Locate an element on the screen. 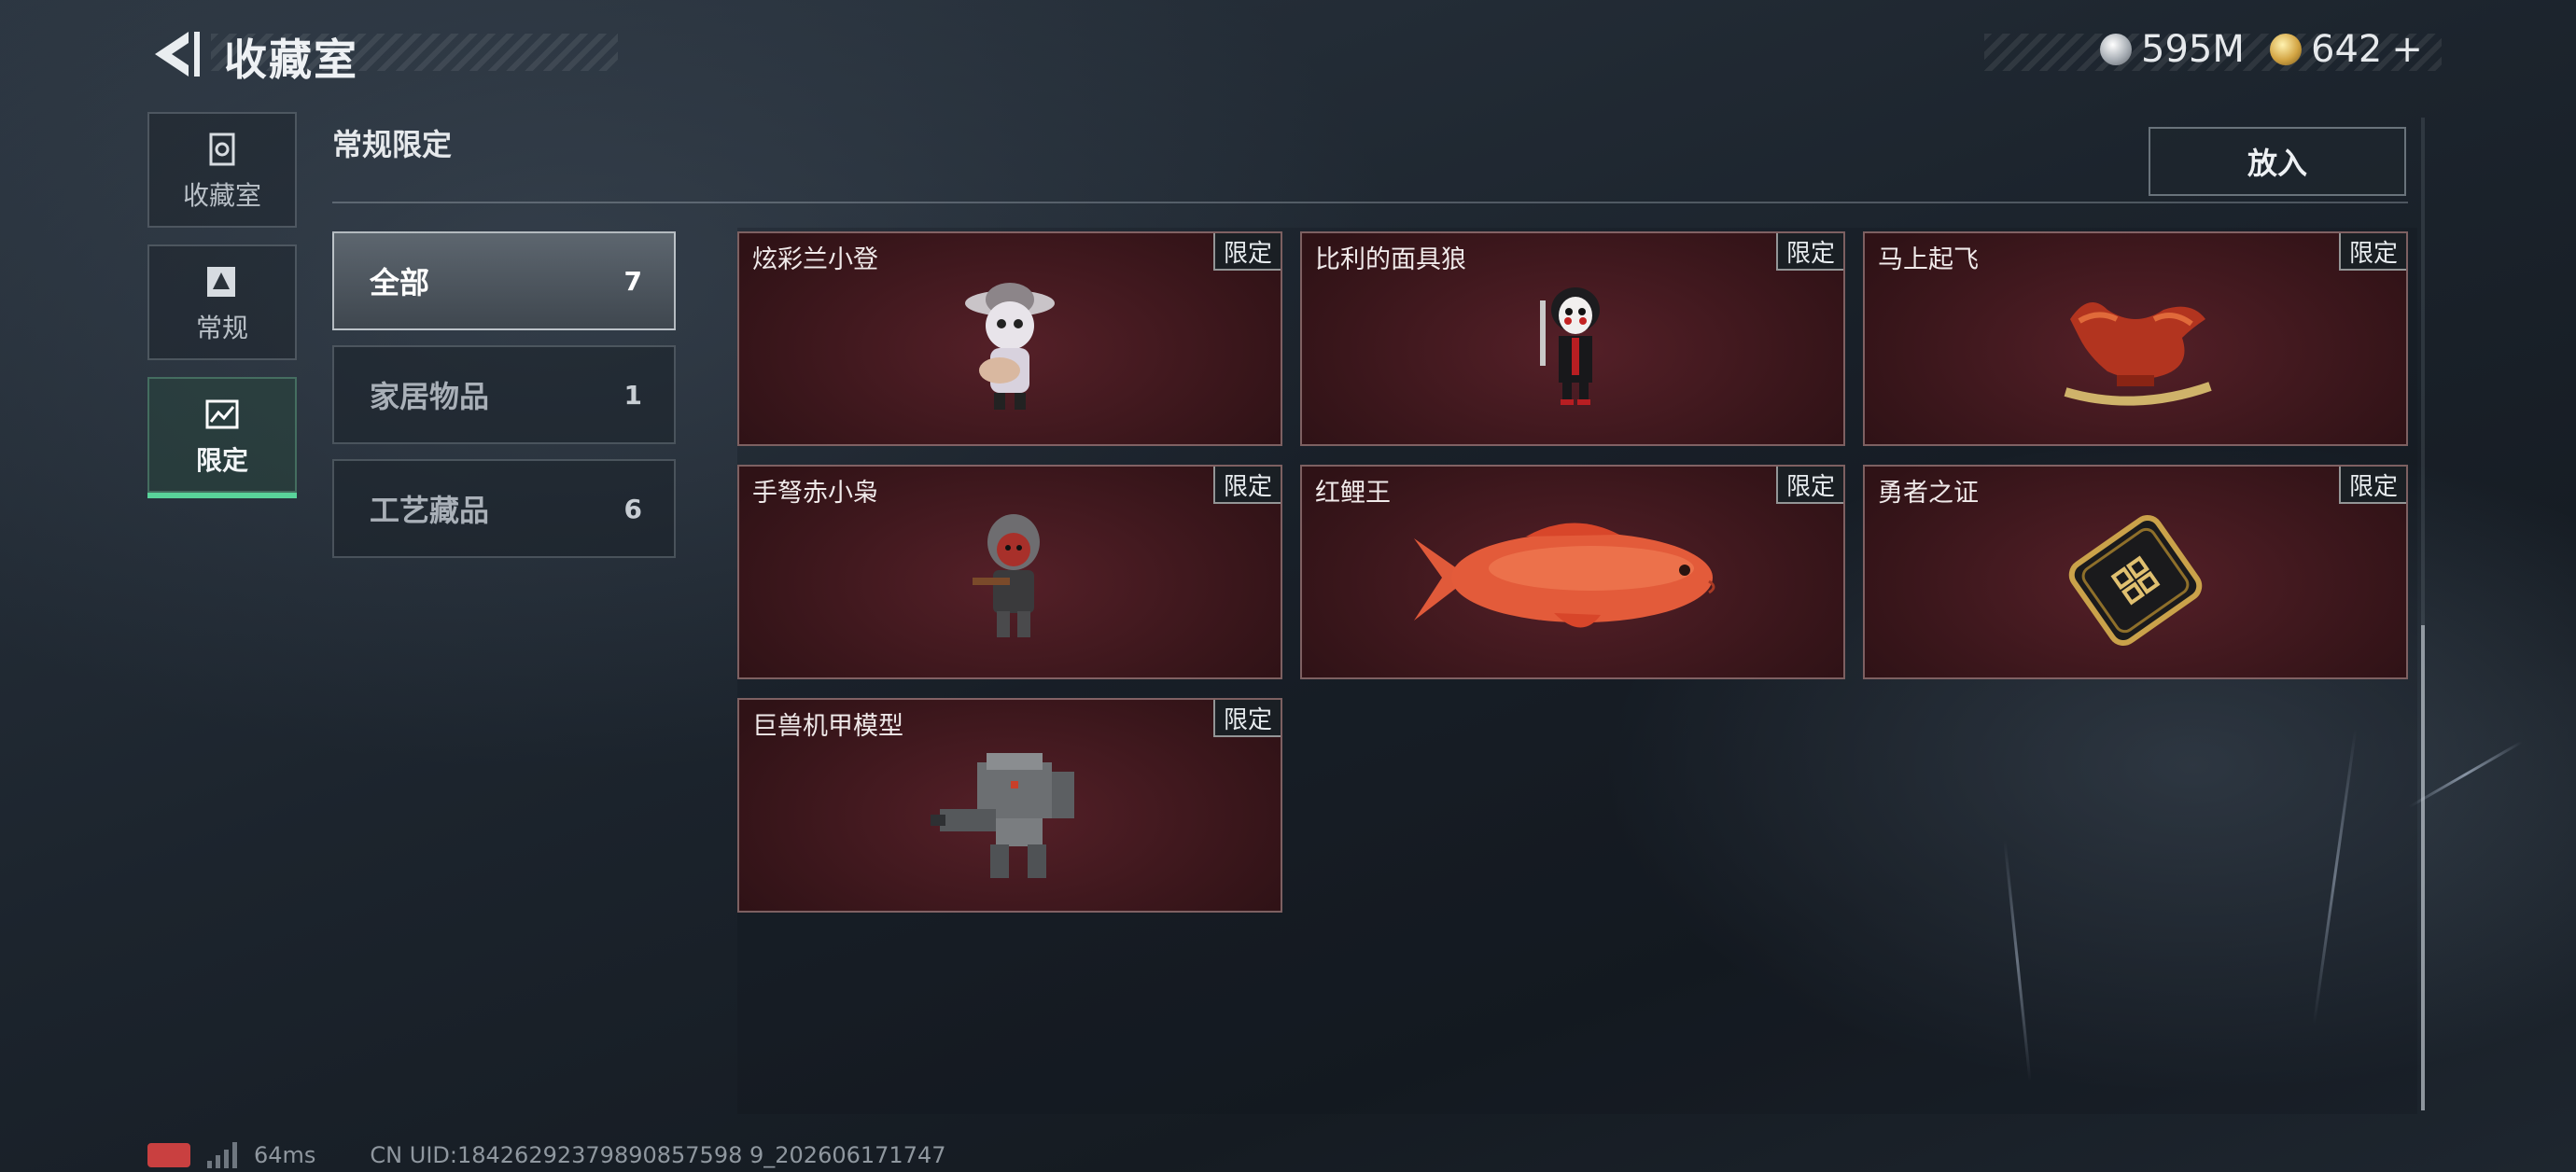 This screenshot has height=1172, width=2576. collection-card: 比利的面具狼 限定 is located at coordinates (1572, 338).